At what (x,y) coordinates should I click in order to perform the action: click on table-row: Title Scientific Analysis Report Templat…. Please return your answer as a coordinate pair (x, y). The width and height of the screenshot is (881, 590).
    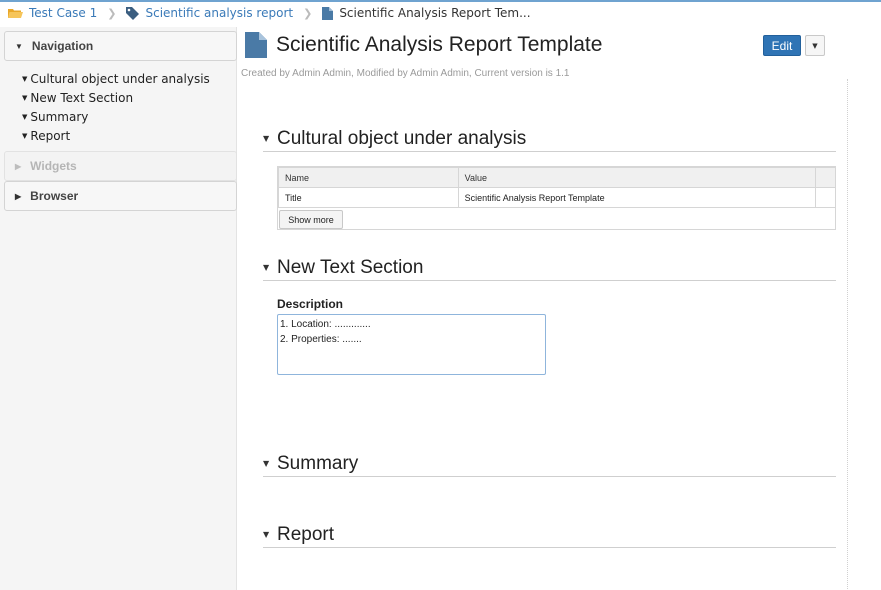
    Looking at the image, I should click on (557, 197).